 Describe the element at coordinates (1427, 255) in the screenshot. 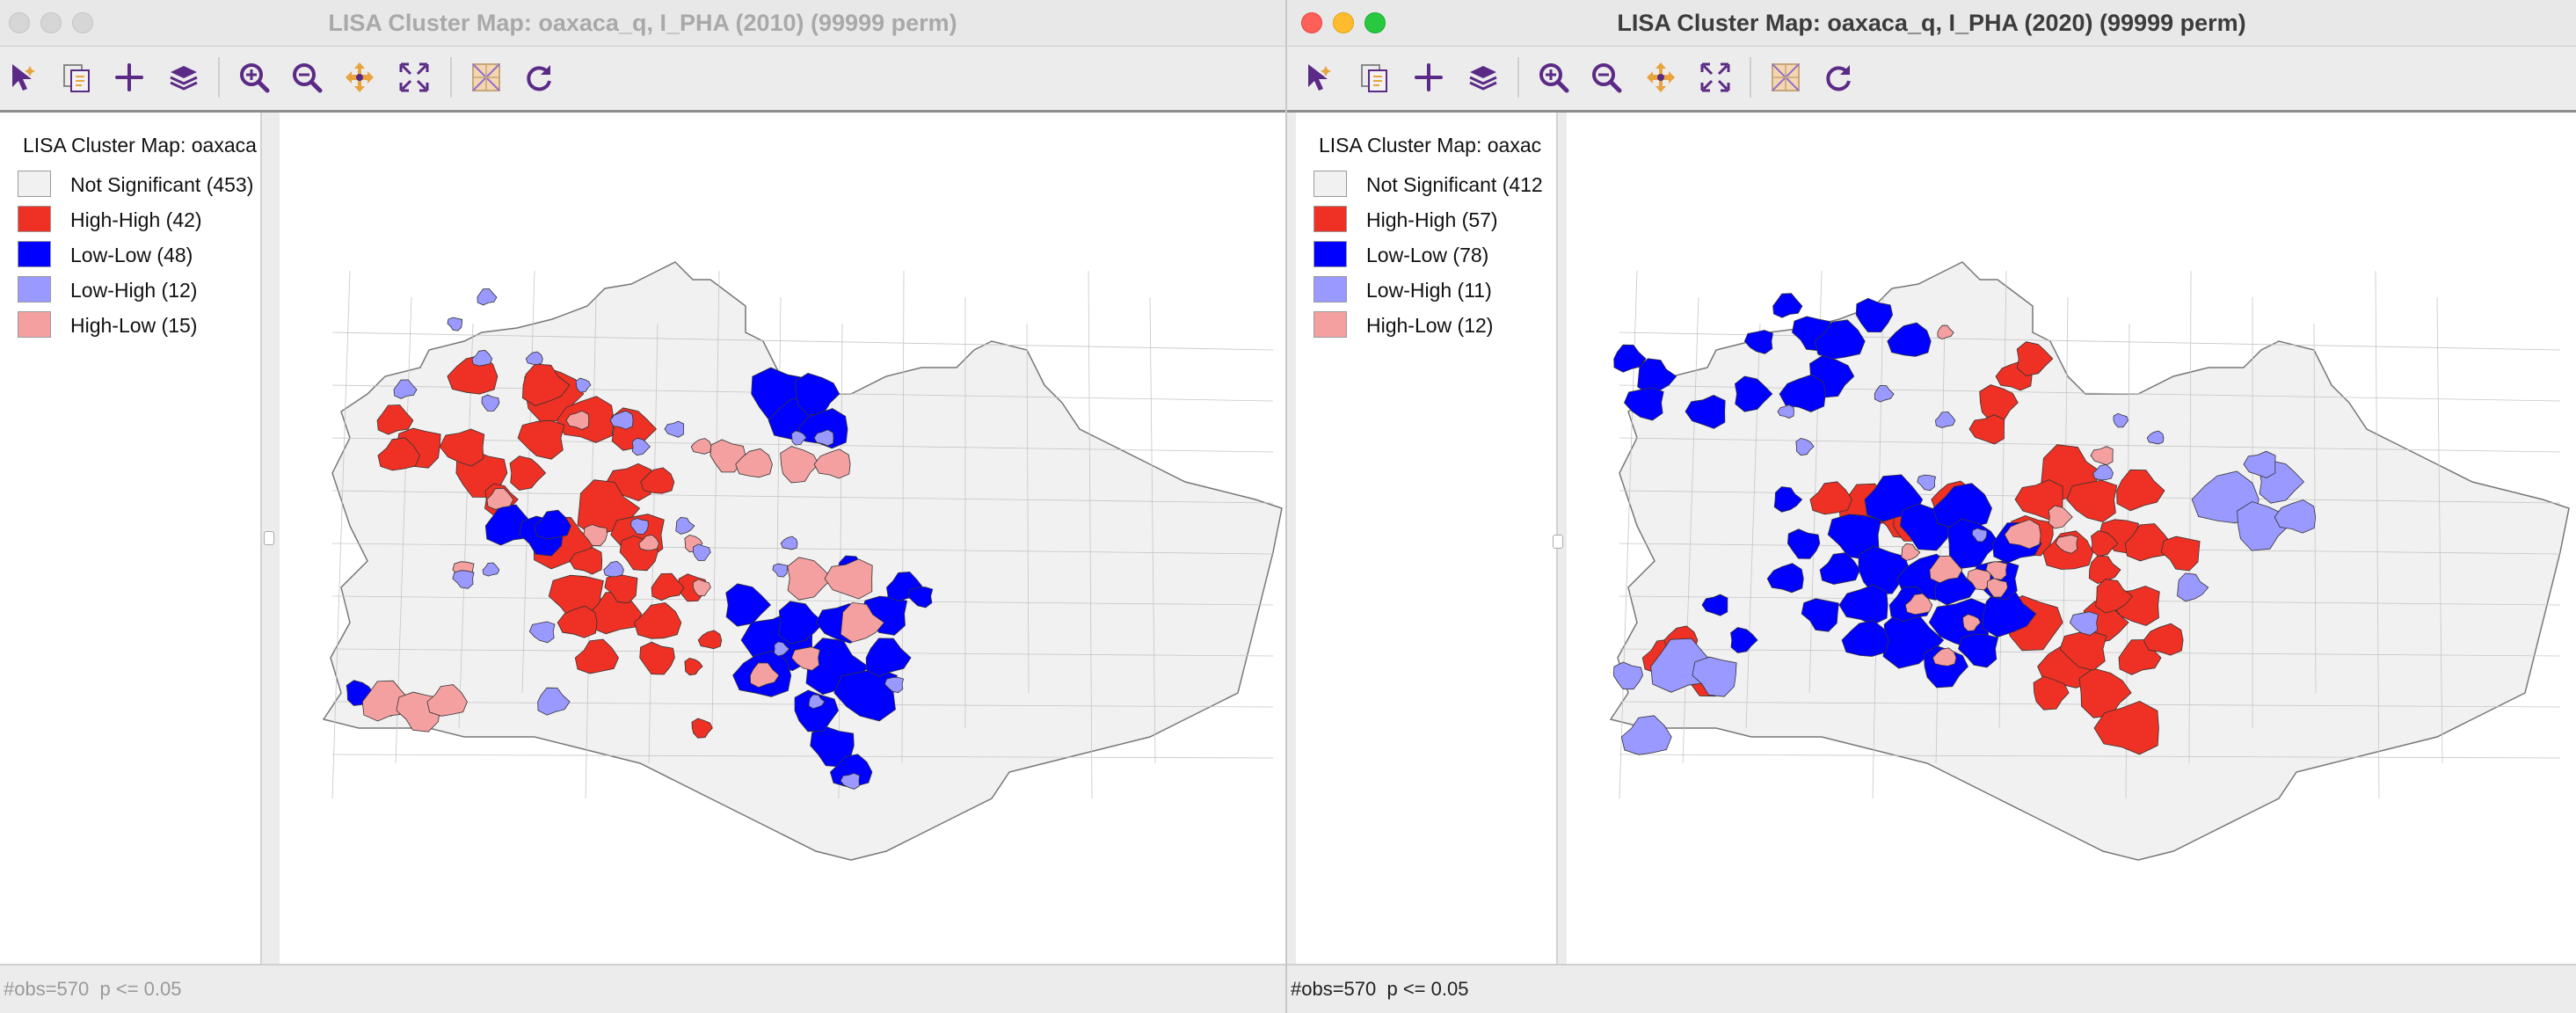

I see `legend-label: Low-Low (78)` at that location.